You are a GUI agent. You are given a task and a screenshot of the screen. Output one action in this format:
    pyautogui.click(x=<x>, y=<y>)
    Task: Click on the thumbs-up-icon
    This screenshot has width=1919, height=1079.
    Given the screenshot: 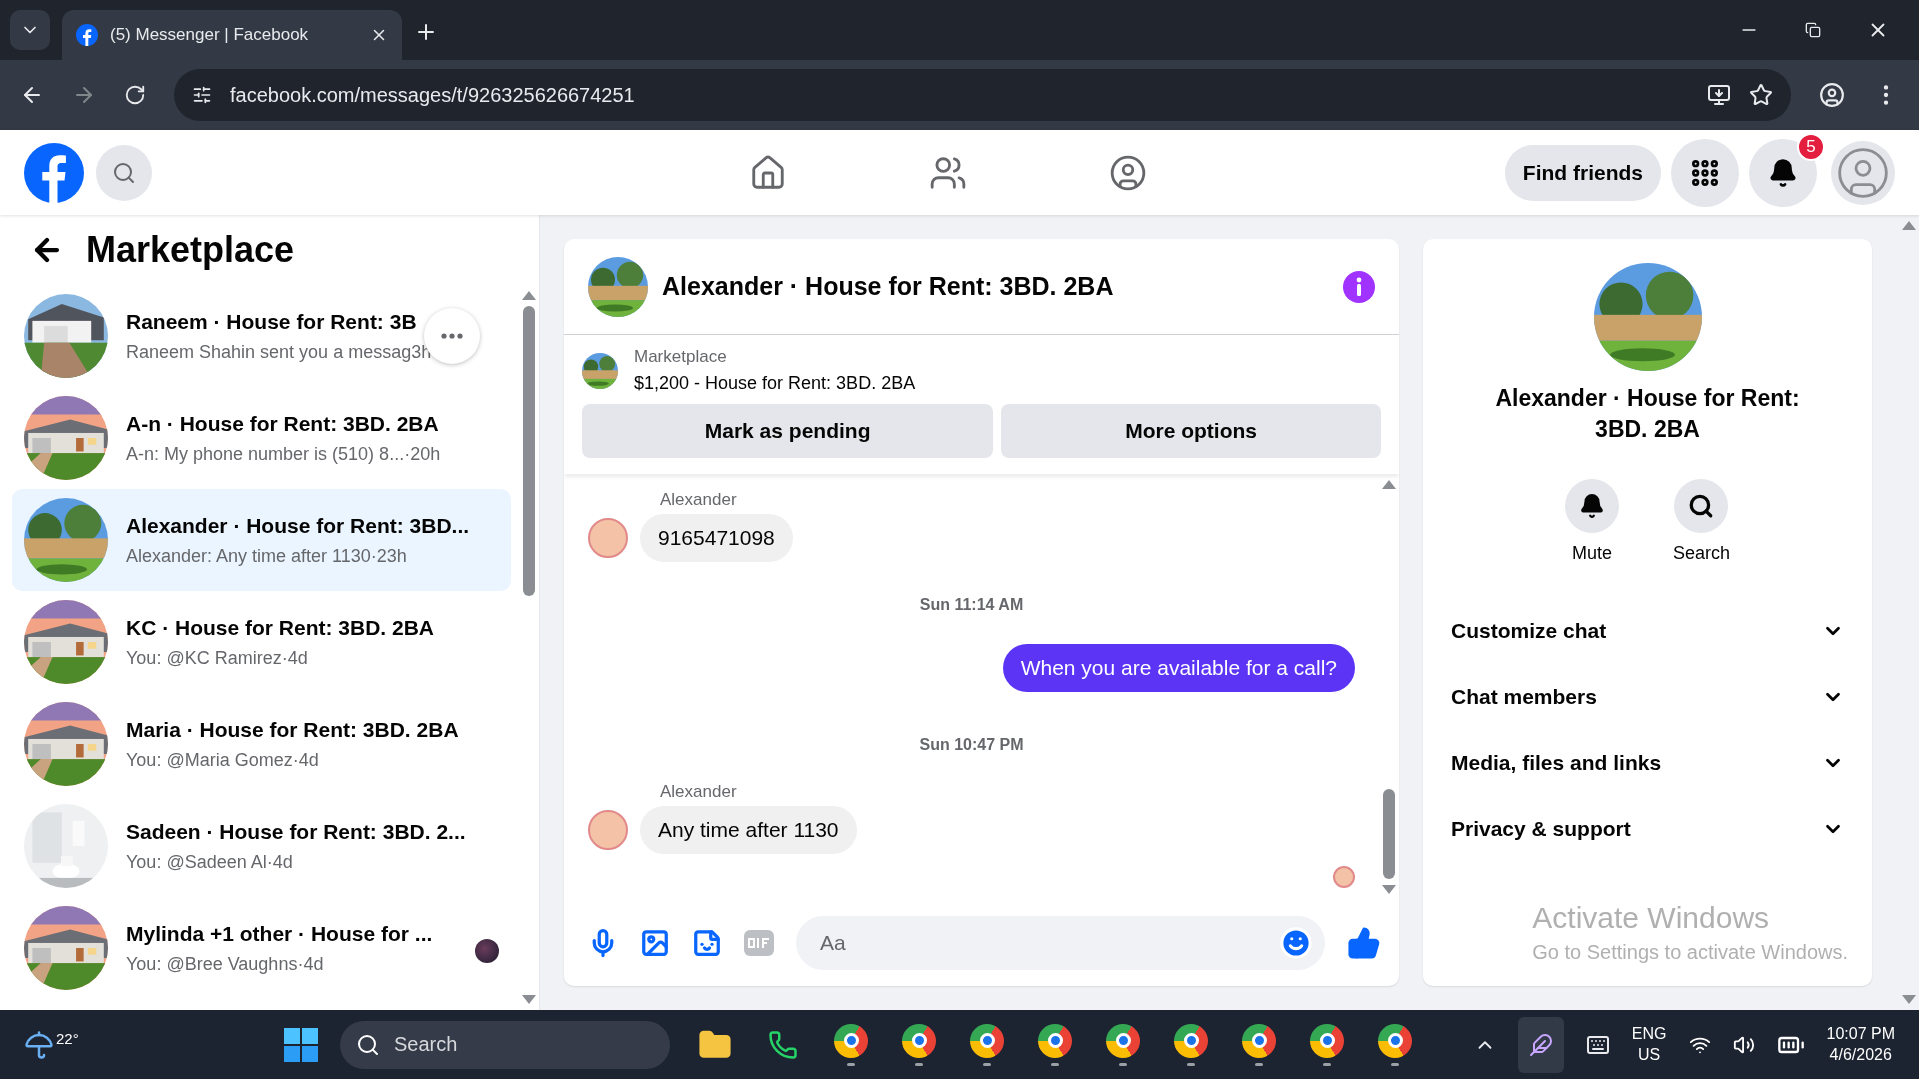 What is the action you would take?
    pyautogui.click(x=1364, y=943)
    